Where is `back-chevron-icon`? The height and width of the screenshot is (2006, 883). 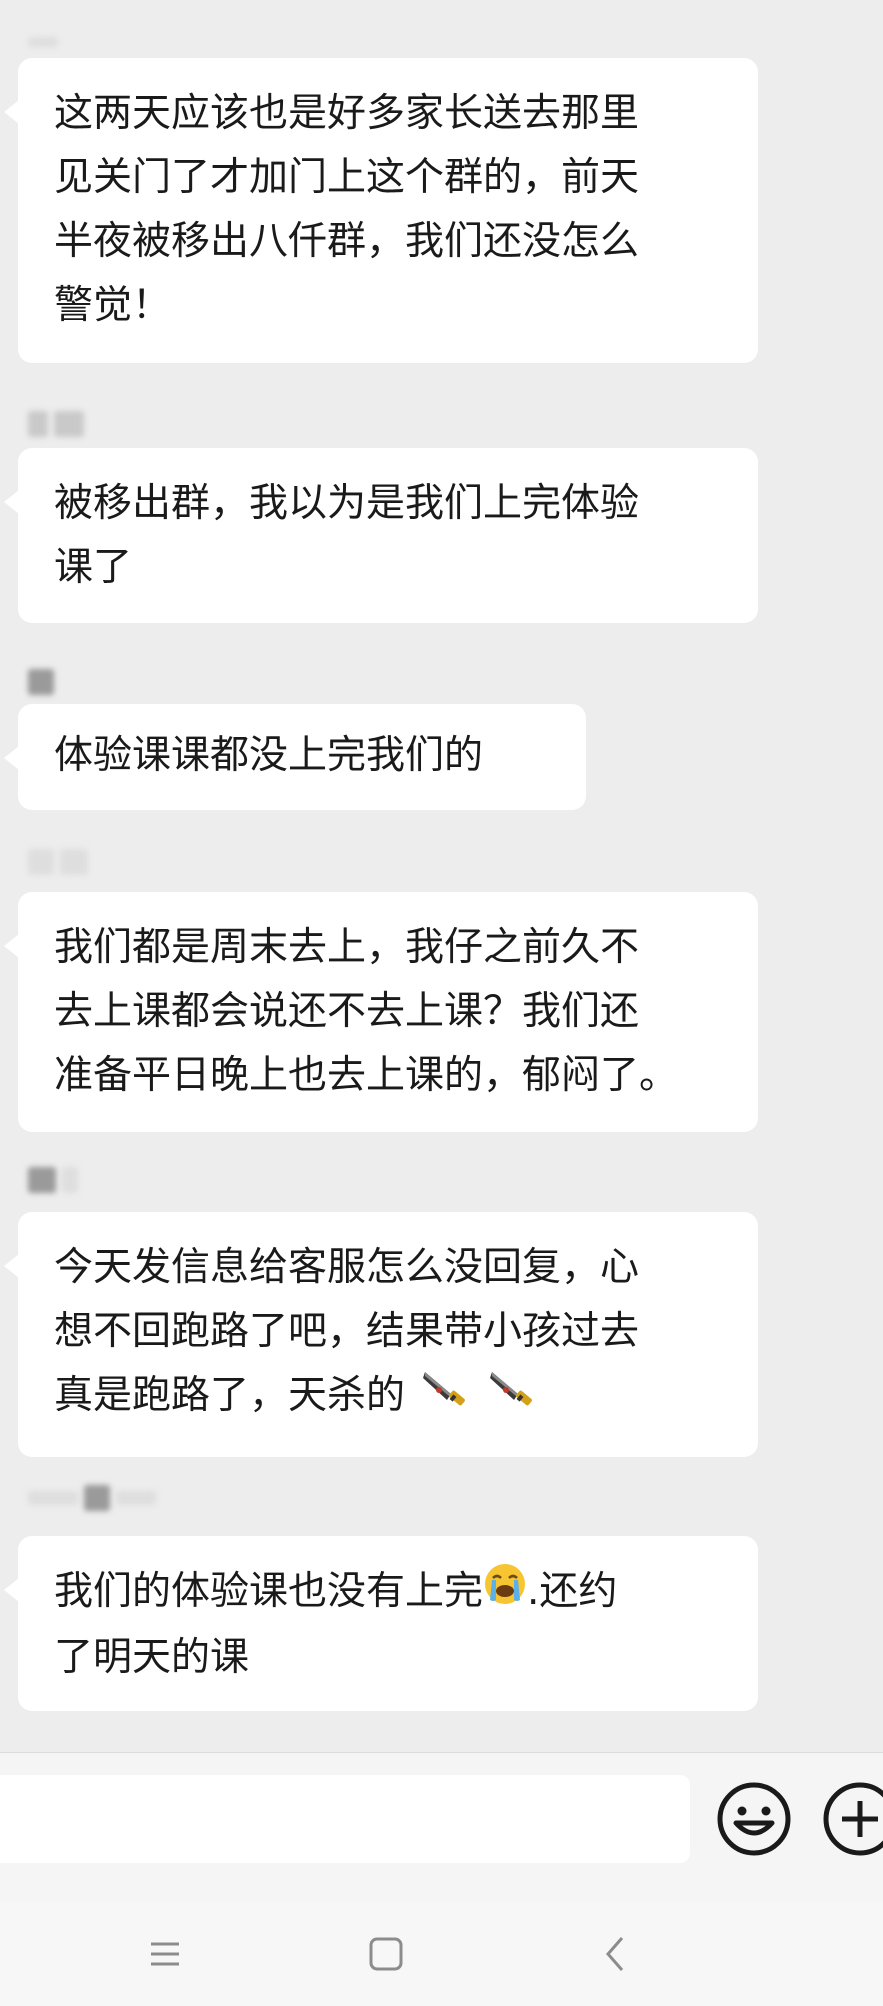
back-chevron-icon is located at coordinates (616, 1954).